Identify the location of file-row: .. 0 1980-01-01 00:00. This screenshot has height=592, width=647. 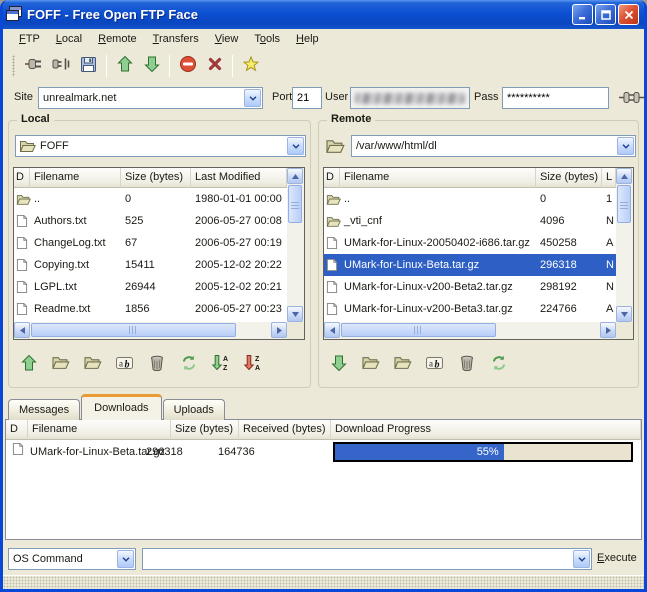
(150, 199).